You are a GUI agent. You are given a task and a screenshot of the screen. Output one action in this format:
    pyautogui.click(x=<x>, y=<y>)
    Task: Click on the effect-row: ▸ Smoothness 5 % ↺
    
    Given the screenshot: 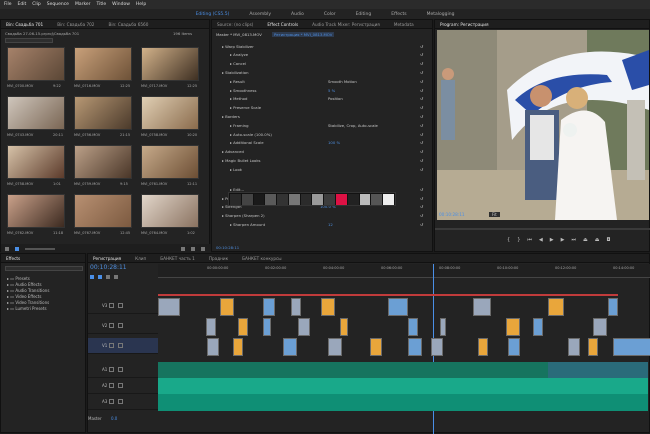 What is the action you would take?
    pyautogui.click(x=322, y=90)
    